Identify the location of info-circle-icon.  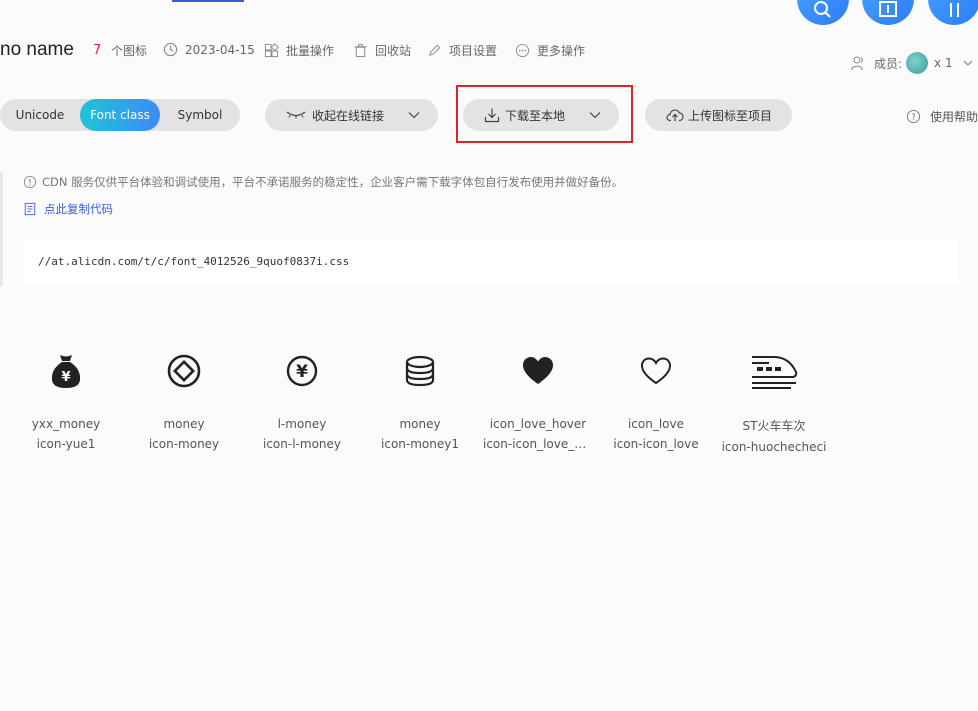
(30, 182).